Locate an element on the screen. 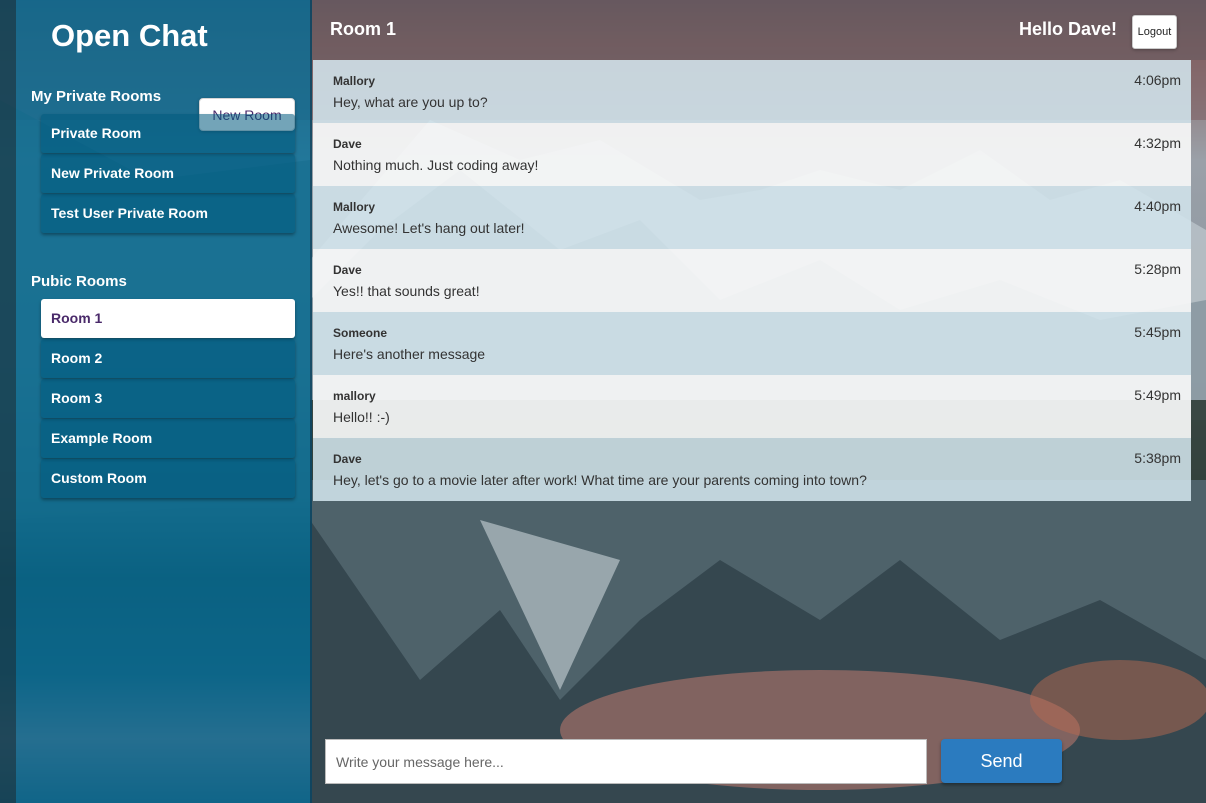  public-room-item-active: Room 1 is located at coordinates (168, 318).